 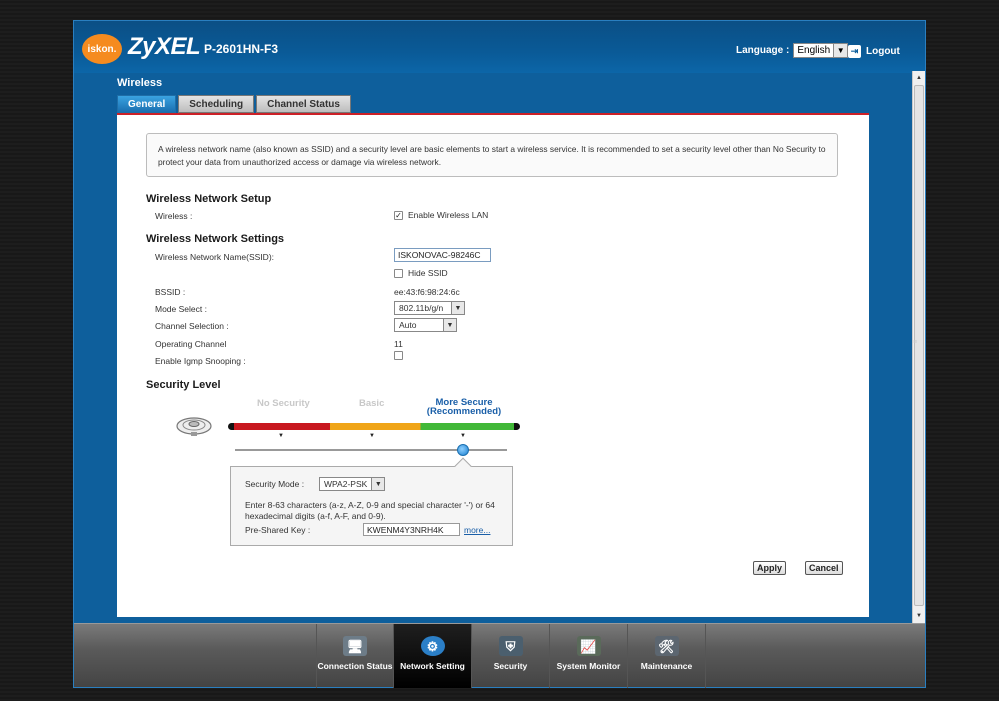 I want to click on wireless-label: Wireless :, so click(x=174, y=216).